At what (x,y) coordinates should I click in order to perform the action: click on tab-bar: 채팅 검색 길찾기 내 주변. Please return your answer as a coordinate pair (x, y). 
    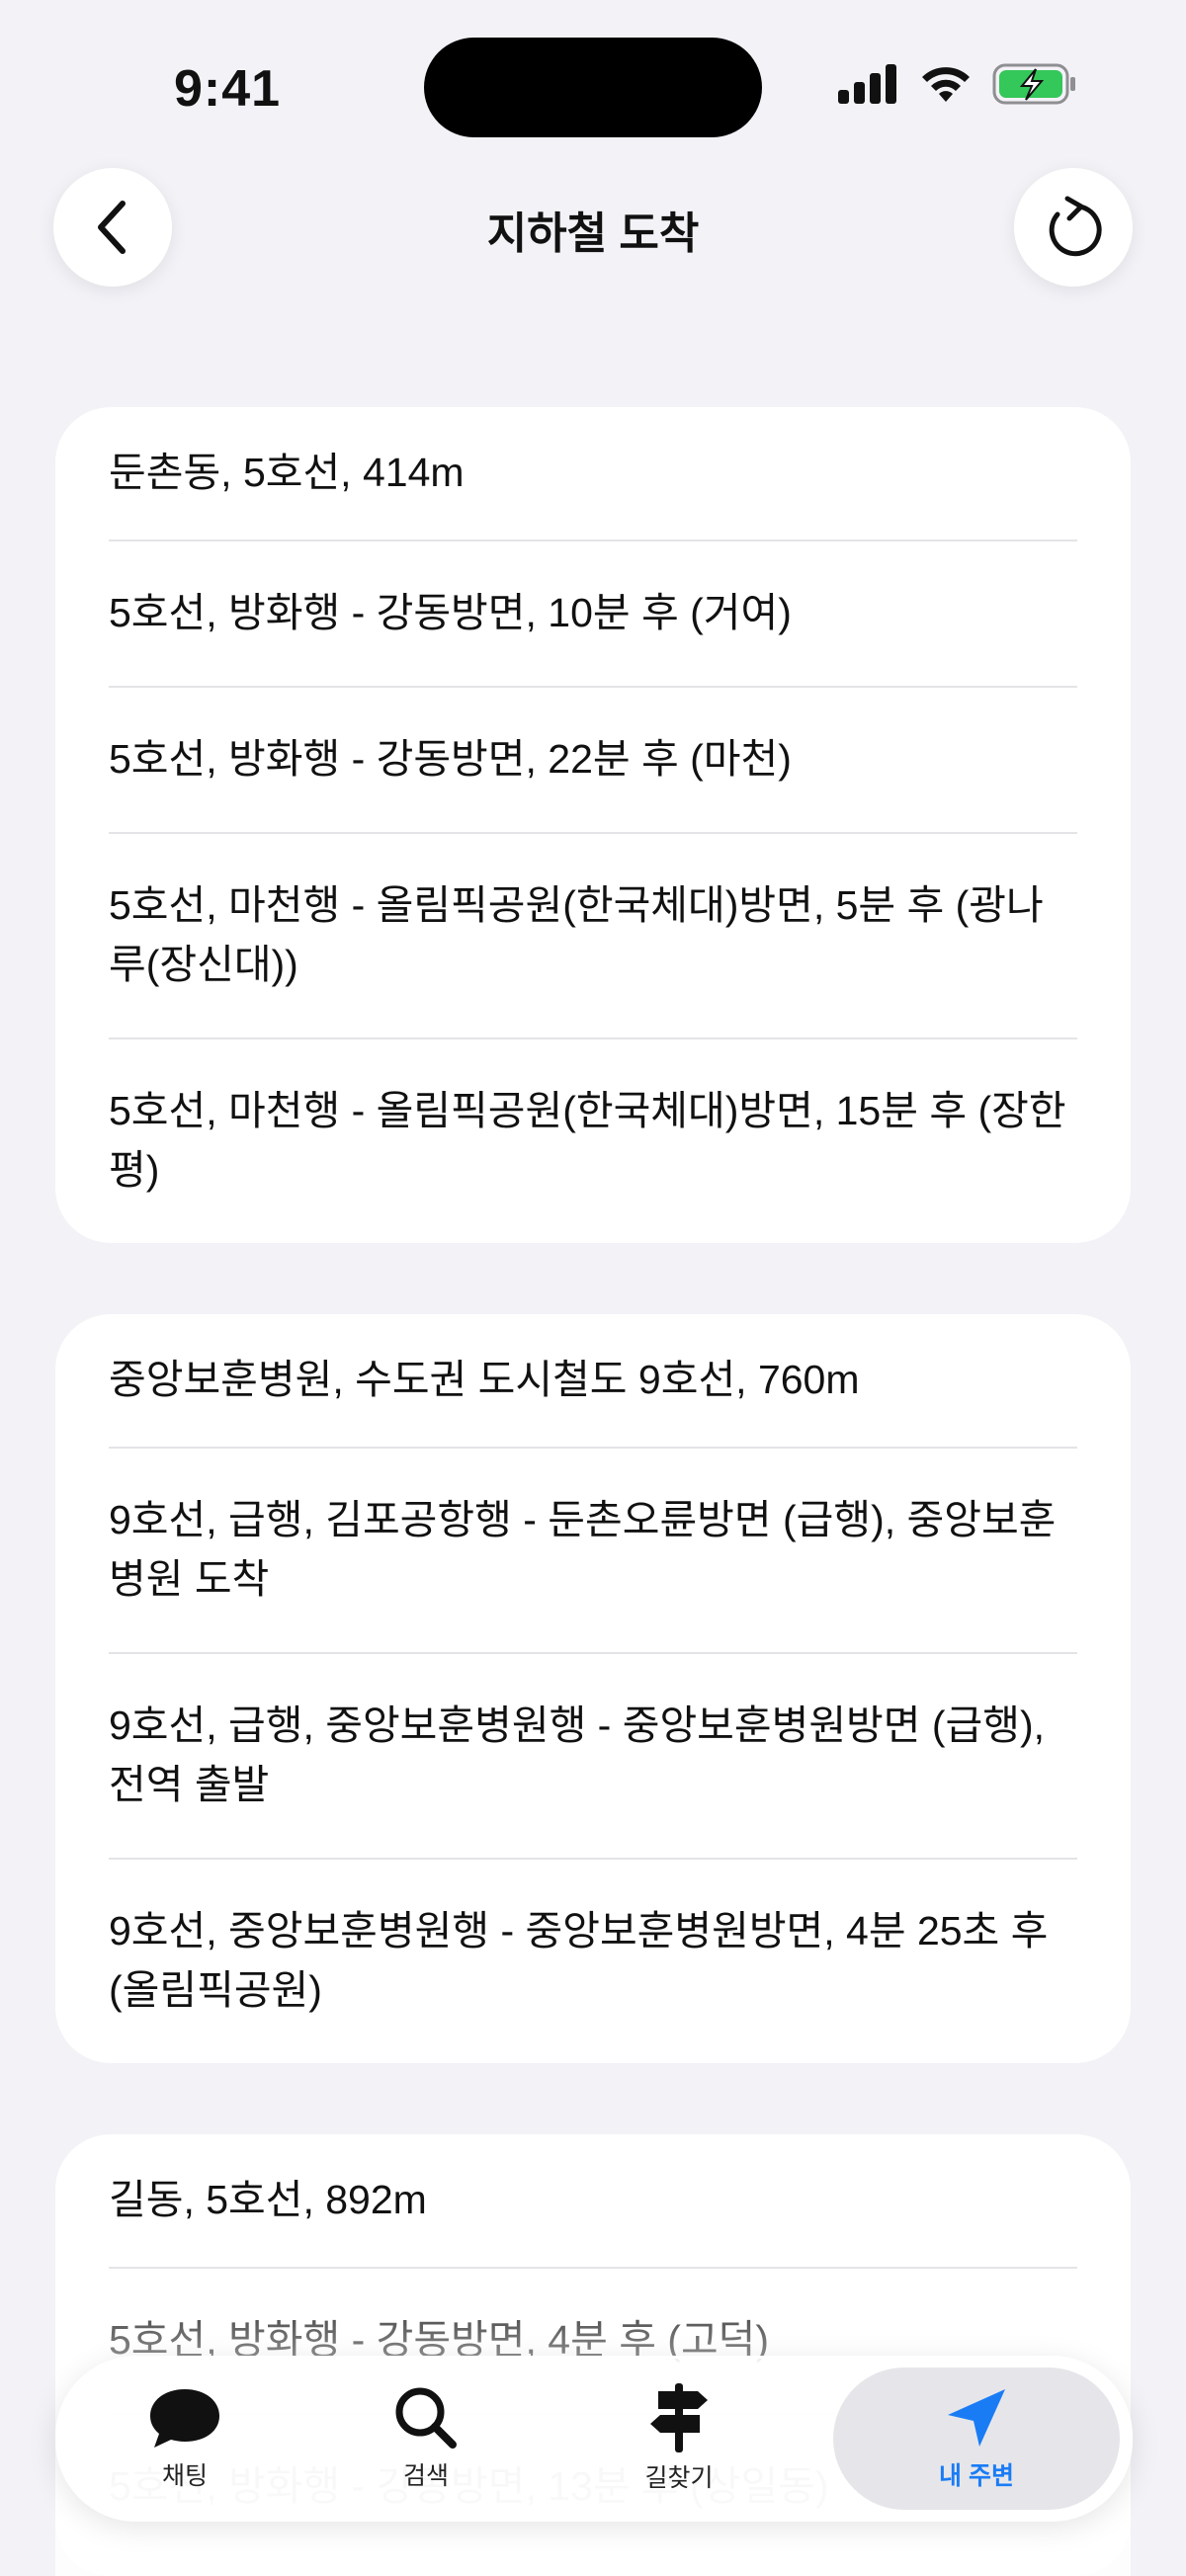
    Looking at the image, I should click on (594, 2439).